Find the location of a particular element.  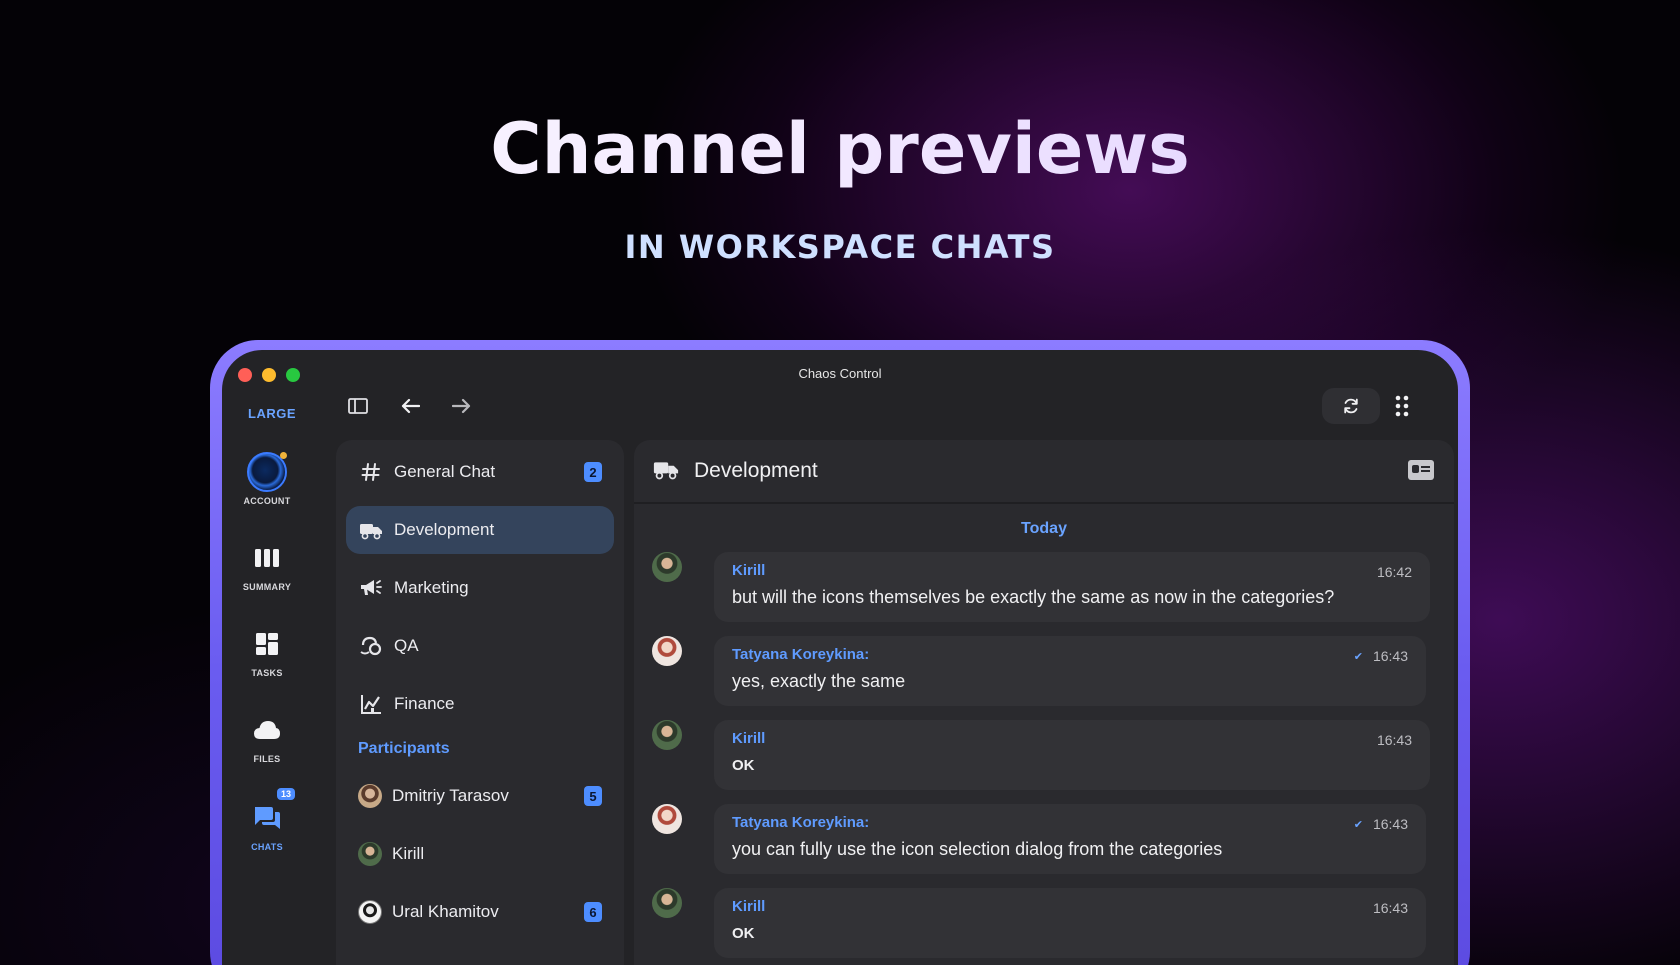

refresh-icon is located at coordinates (1351, 406).